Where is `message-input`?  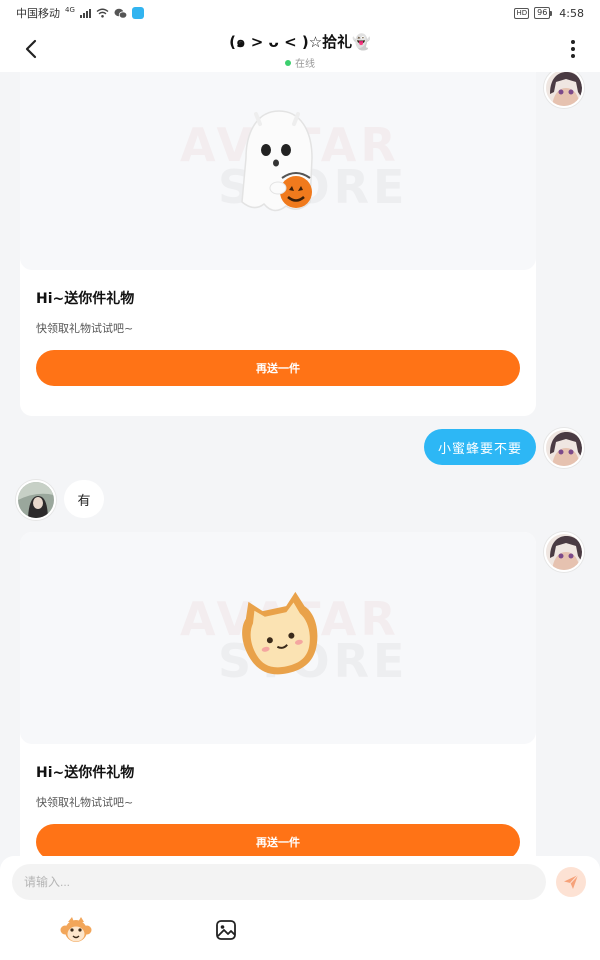 message-input is located at coordinates (279, 882).